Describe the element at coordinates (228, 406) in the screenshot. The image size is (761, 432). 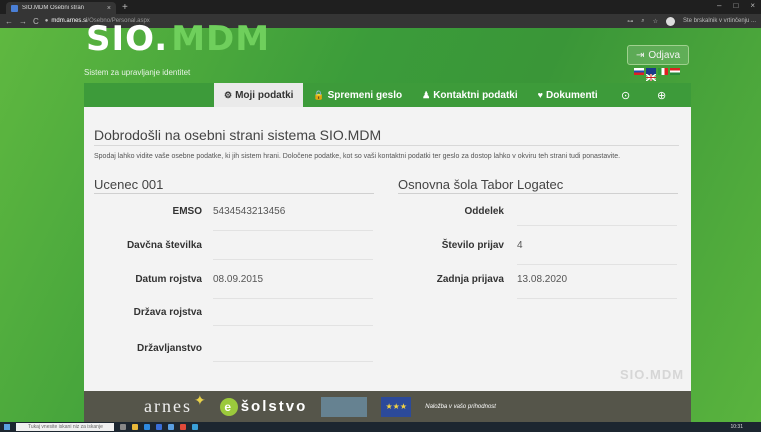
I see `e-icon: e` at that location.